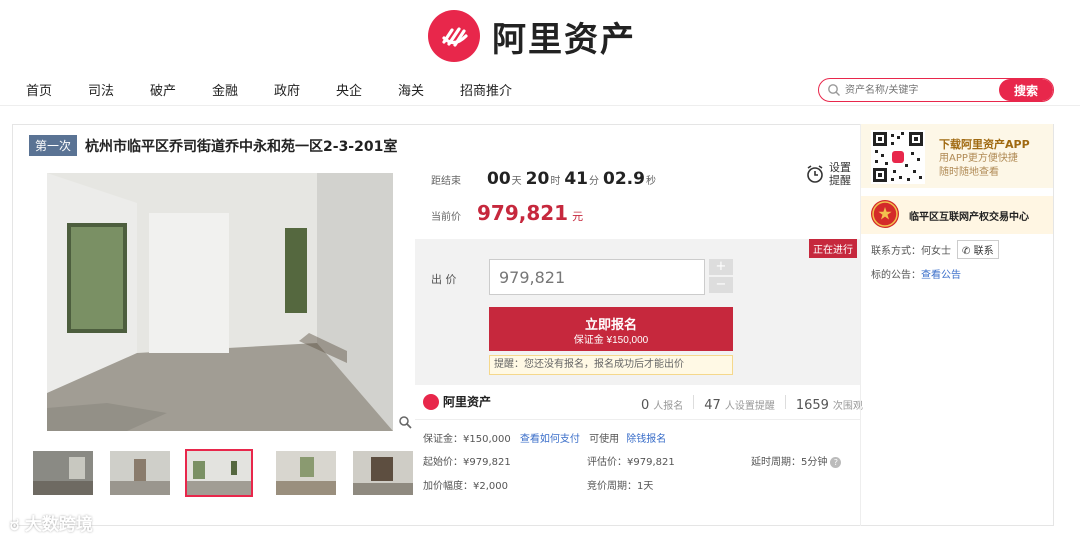  I want to click on title-bar: 第一次 杭州市临平区乔司街道乔中永和苑一区2-3-201室, so click(213, 145).